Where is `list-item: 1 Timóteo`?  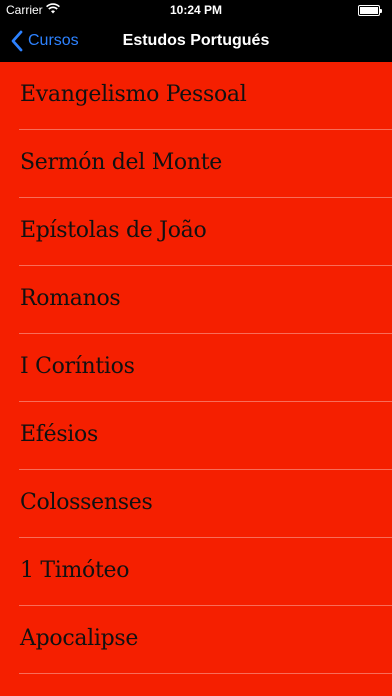
list-item: 1 Timóteo is located at coordinates (196, 572).